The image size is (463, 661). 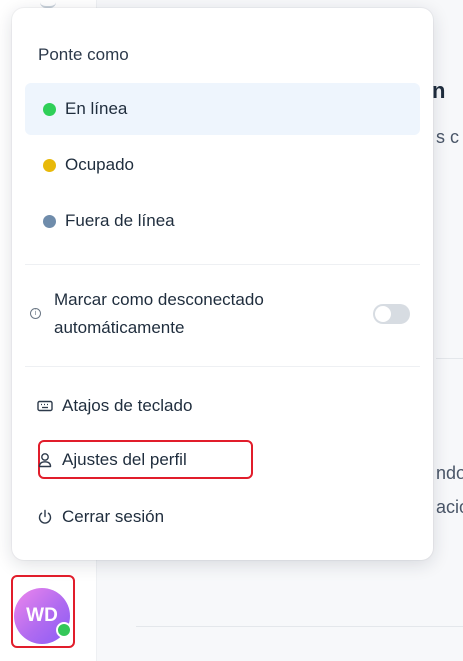 I want to click on profile-settings-label: Ajustes del perfil, so click(x=124, y=459).